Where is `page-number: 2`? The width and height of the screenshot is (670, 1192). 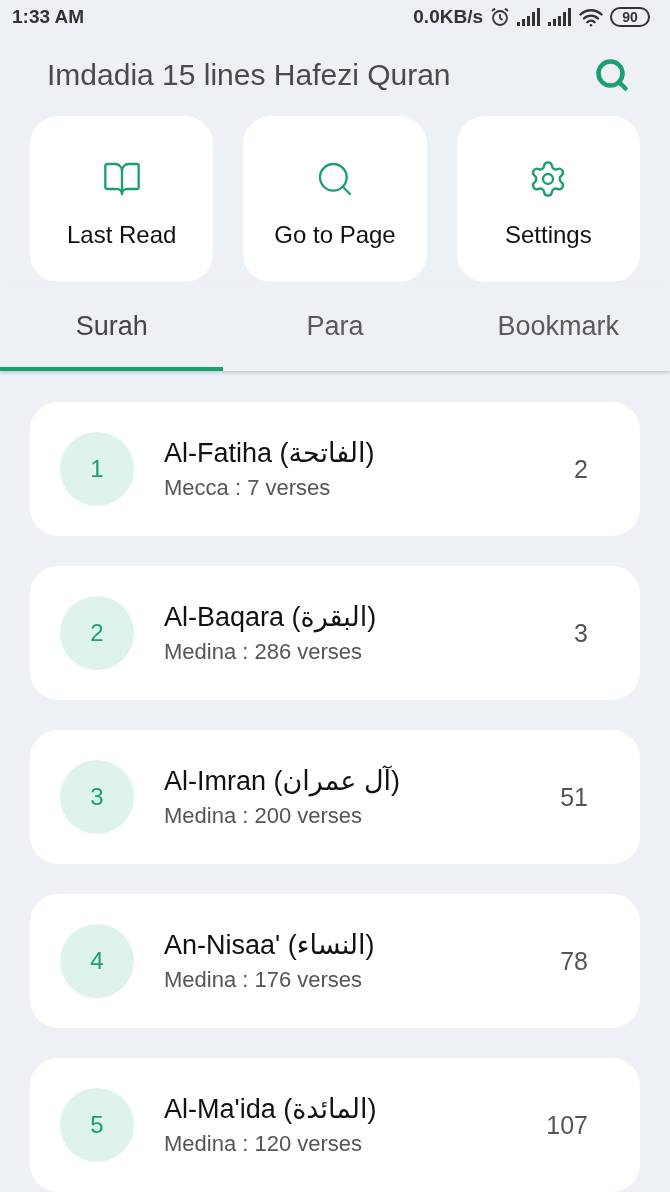 page-number: 2 is located at coordinates (581, 469).